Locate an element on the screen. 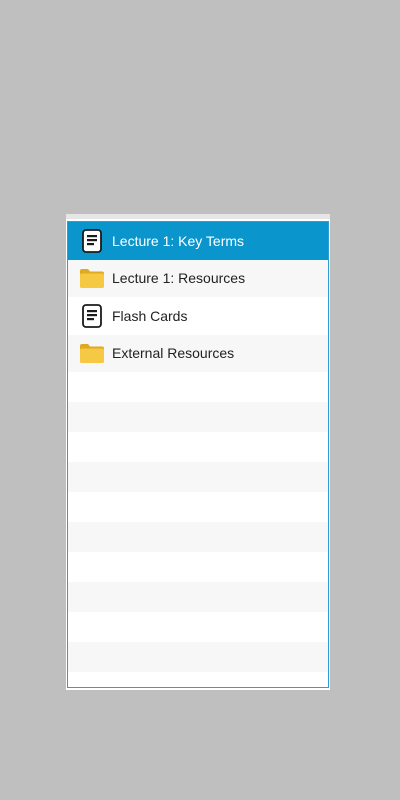 This screenshot has width=400, height=800. list-item-label: External Resources is located at coordinates (173, 353).